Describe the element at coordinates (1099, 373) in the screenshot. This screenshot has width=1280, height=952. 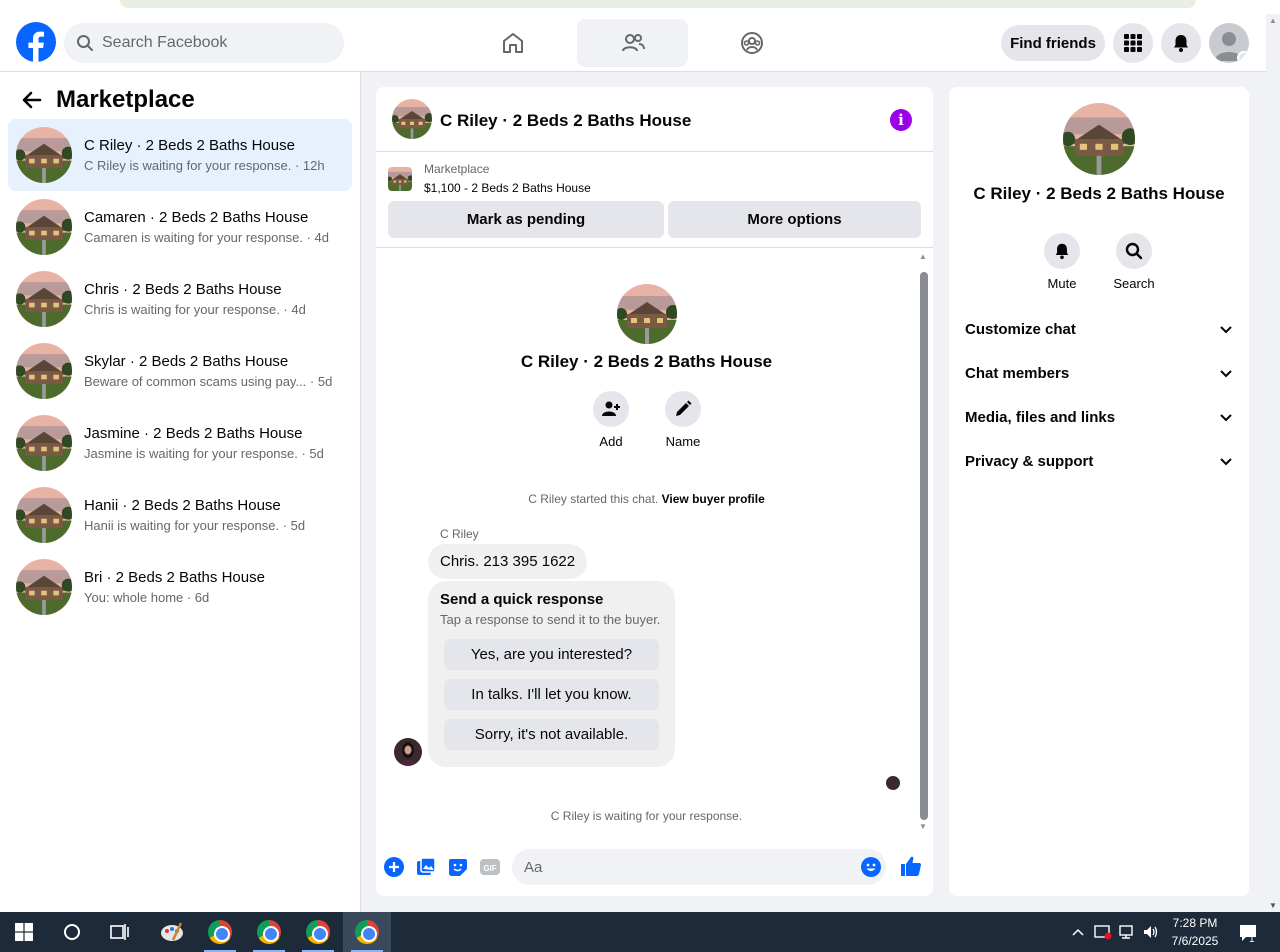
I see `chat-members-section: Chat members` at that location.